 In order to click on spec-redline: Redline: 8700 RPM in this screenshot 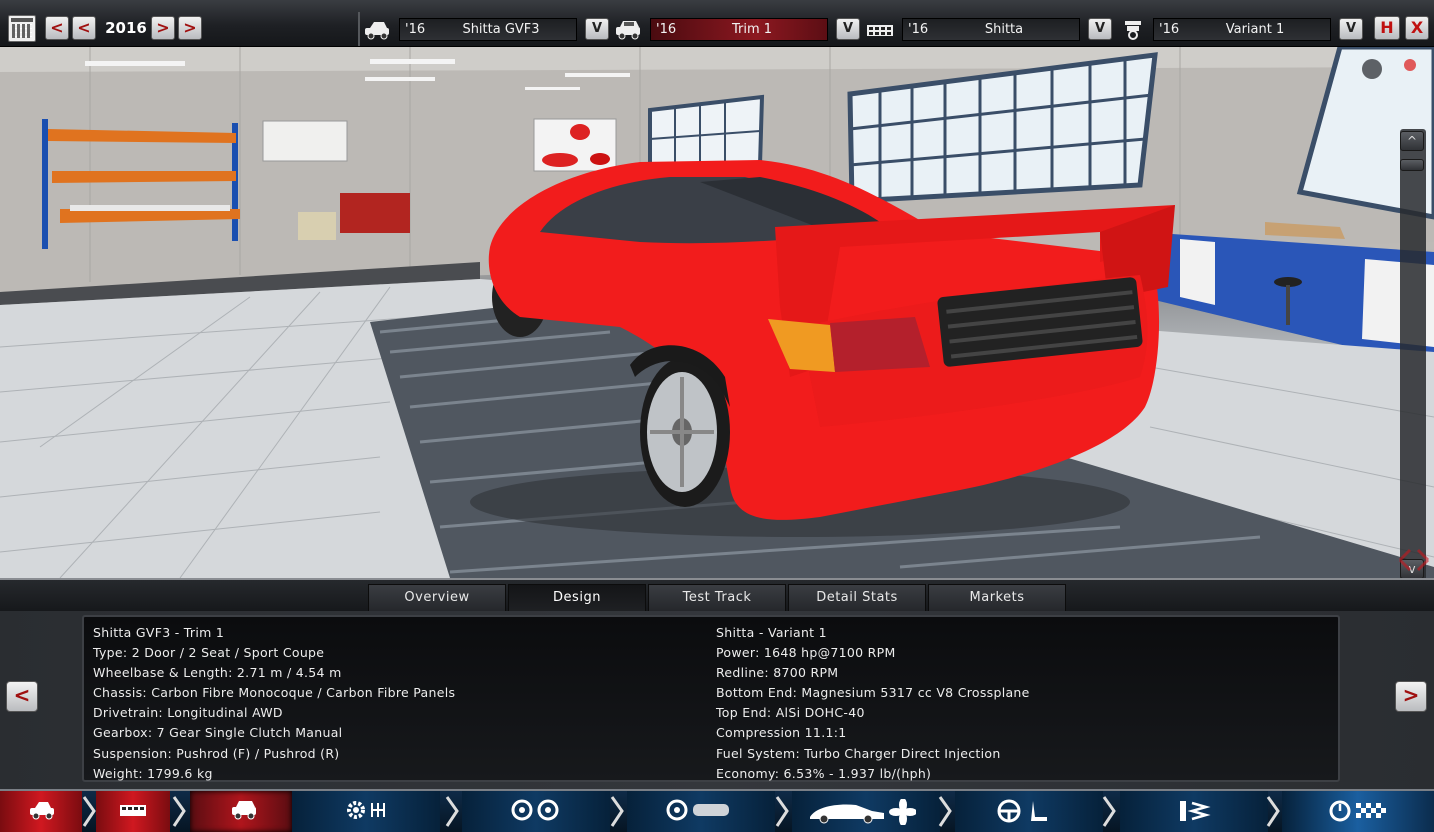, I will do `click(777, 673)`.